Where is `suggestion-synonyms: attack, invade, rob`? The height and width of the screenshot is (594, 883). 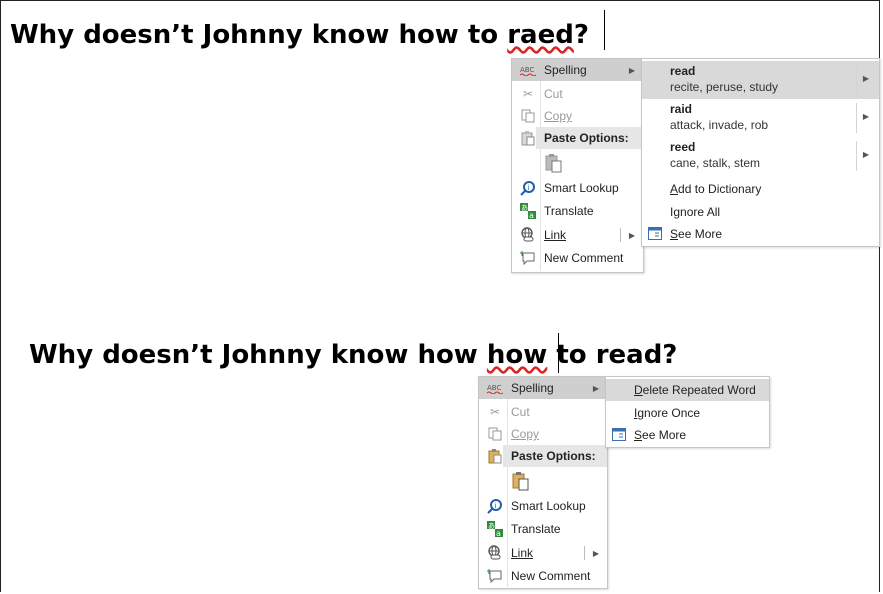
suggestion-synonyms: attack, invade, rob is located at coordinates (719, 125).